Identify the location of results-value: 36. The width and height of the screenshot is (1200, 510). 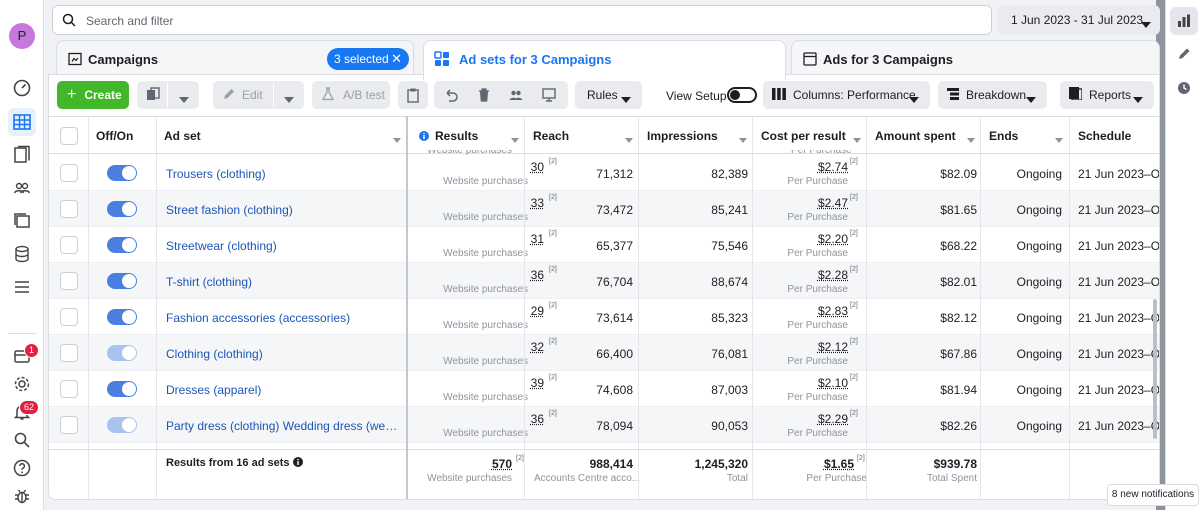
(537, 419).